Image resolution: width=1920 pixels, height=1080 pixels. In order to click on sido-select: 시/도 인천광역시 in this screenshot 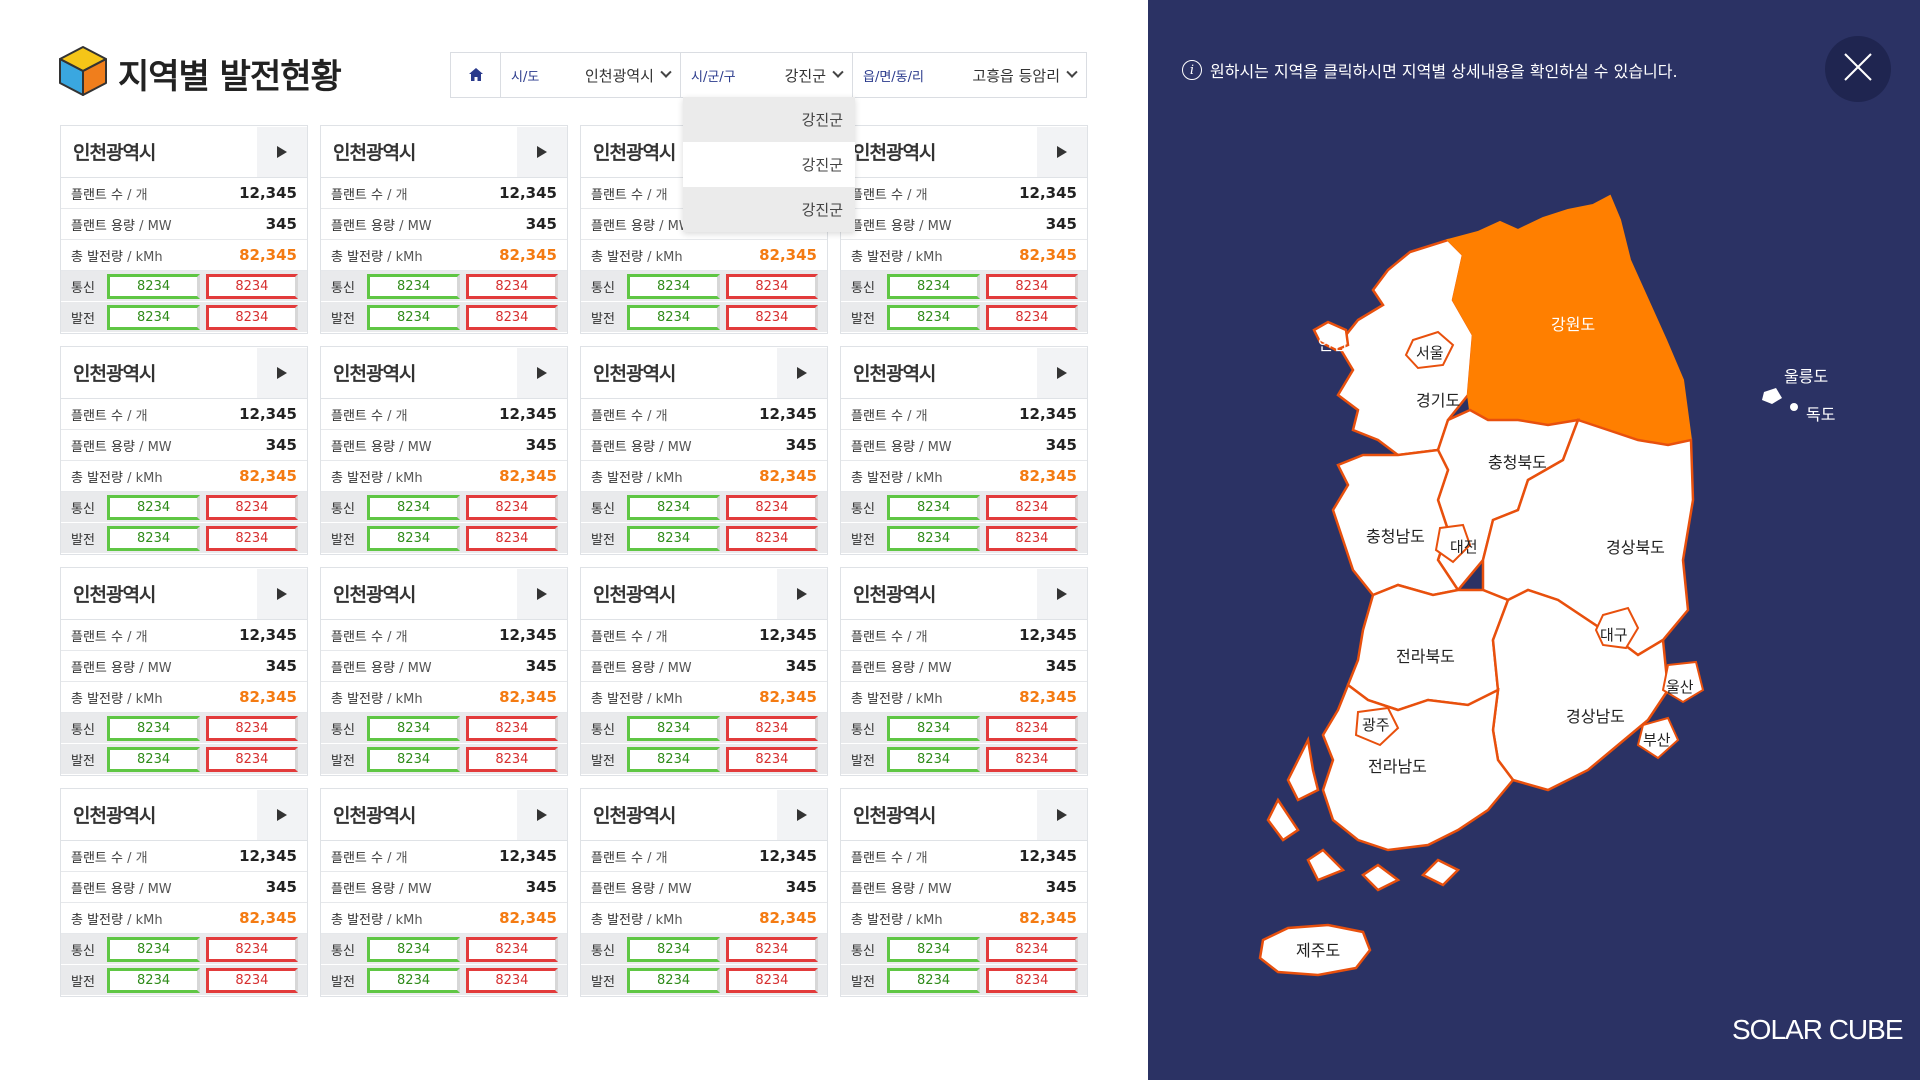, I will do `click(591, 75)`.